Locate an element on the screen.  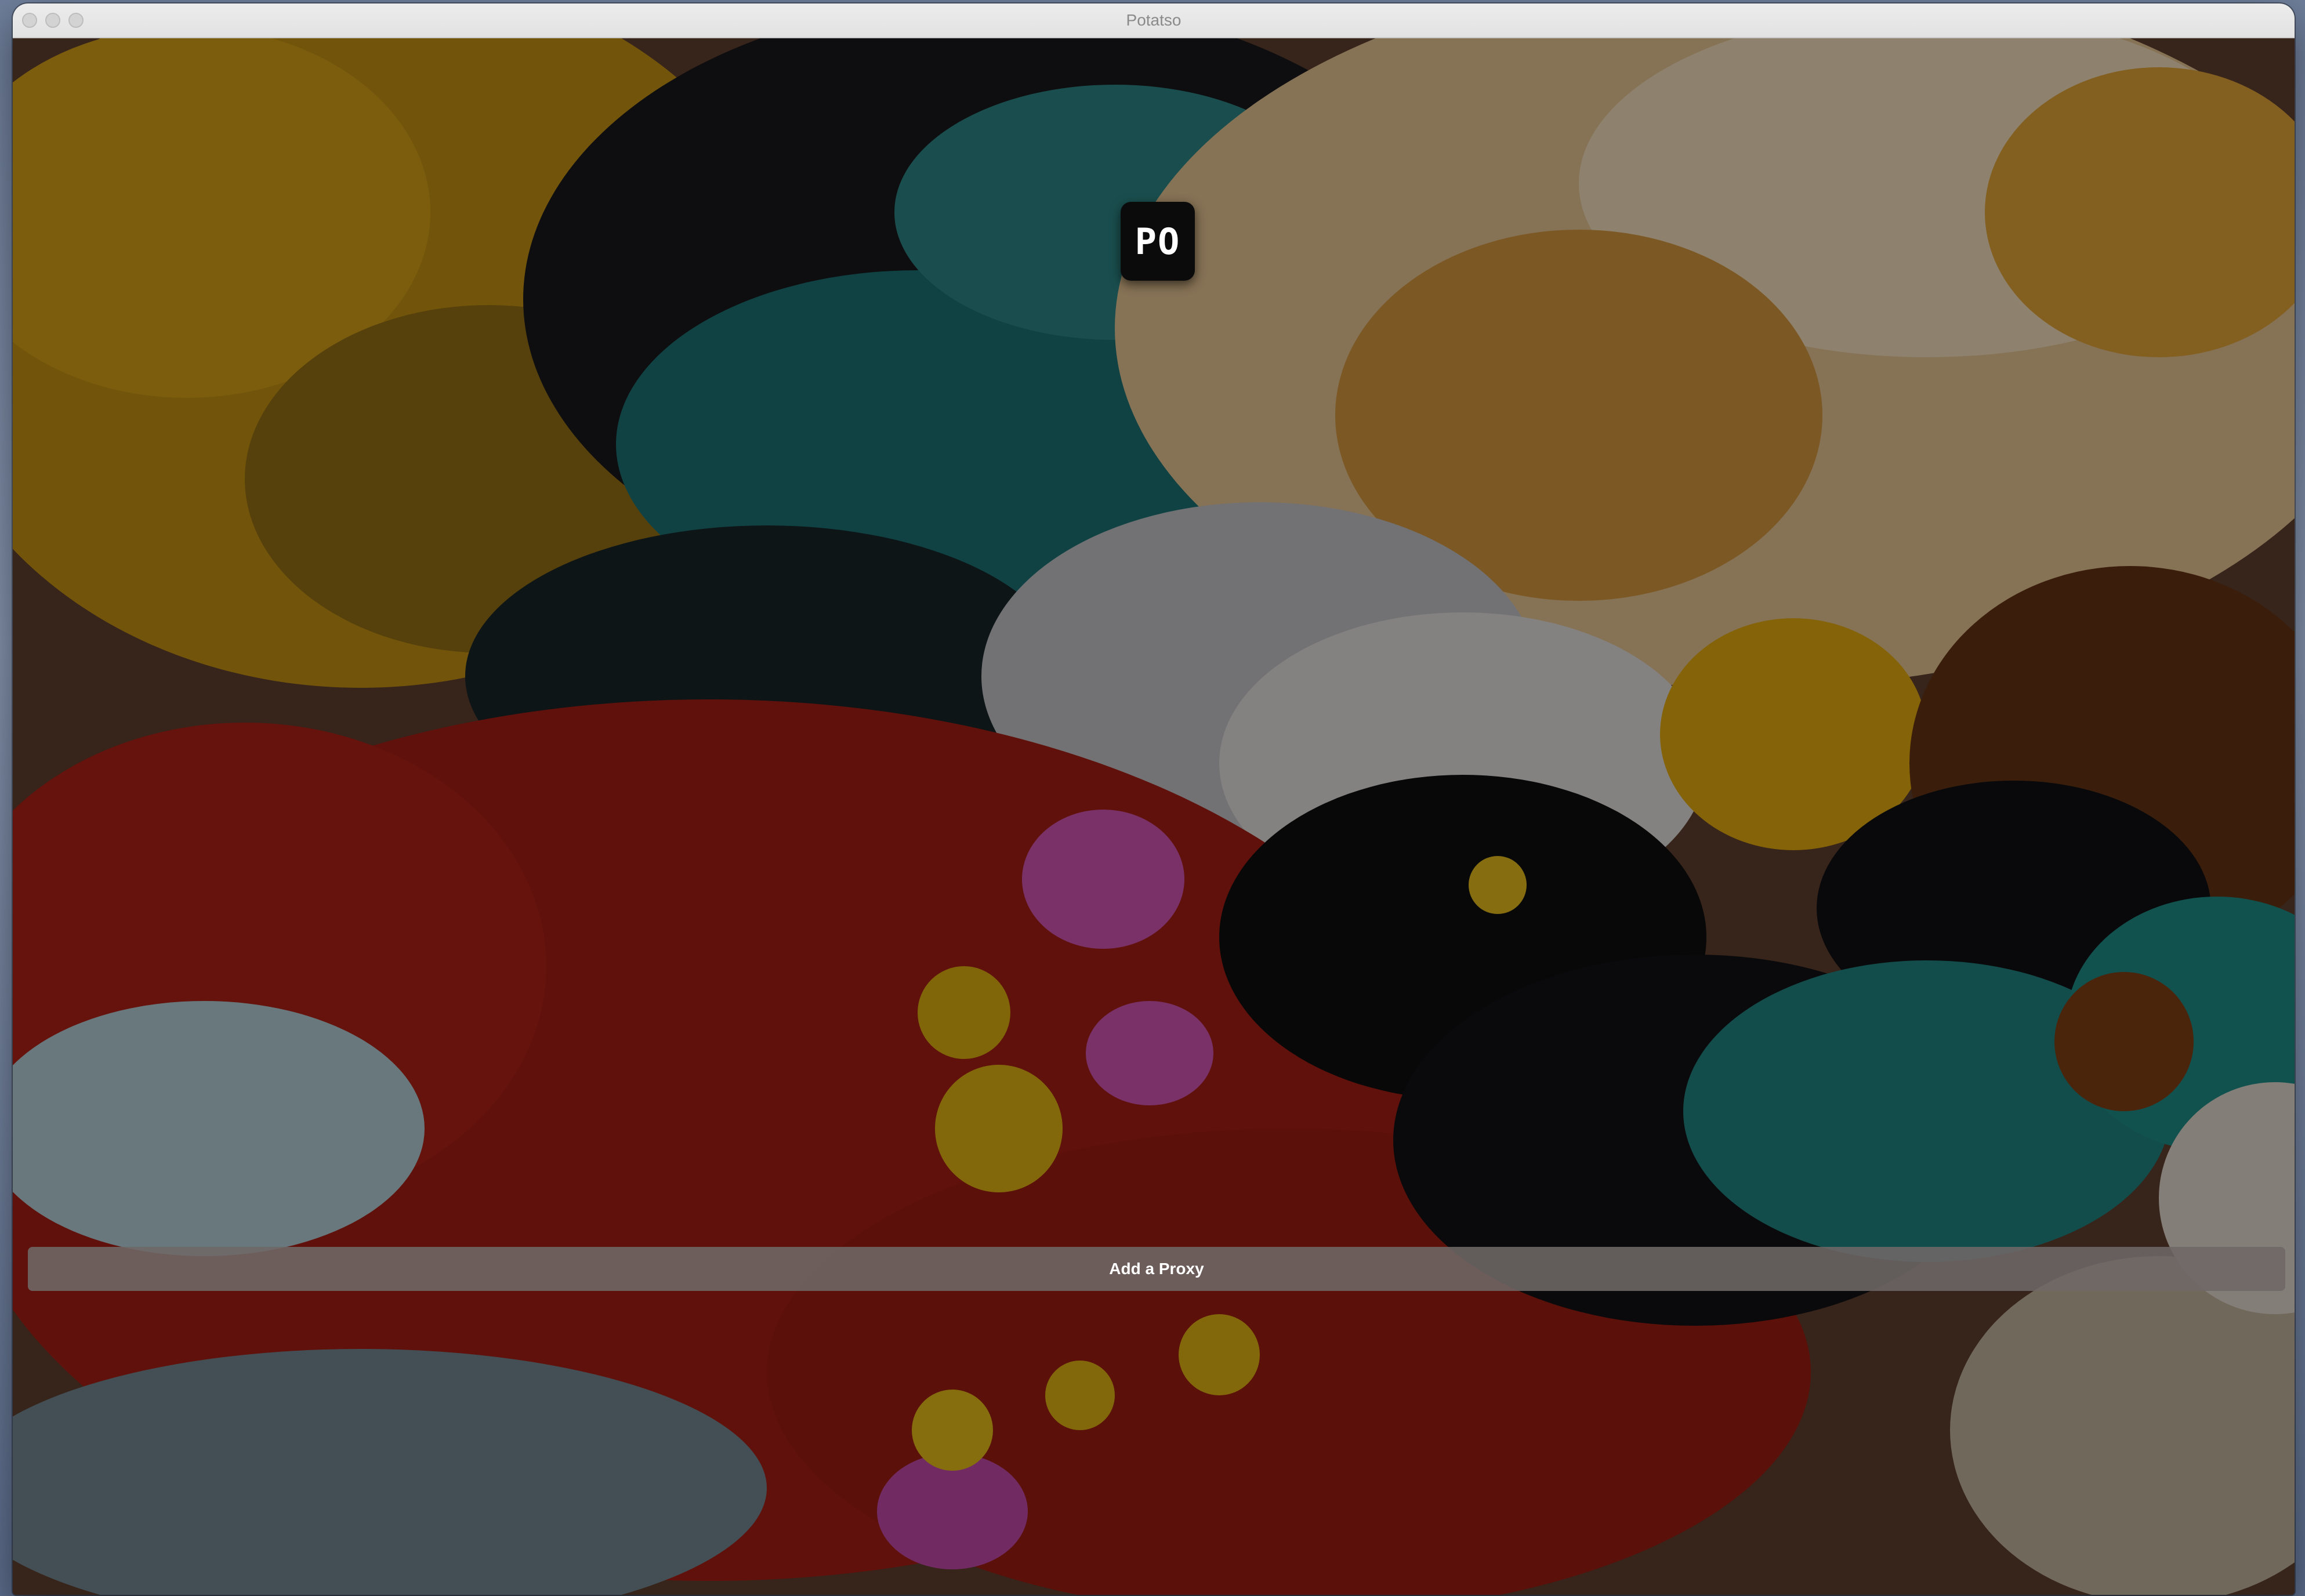
window-title: Potatso is located at coordinates (1154, 20).